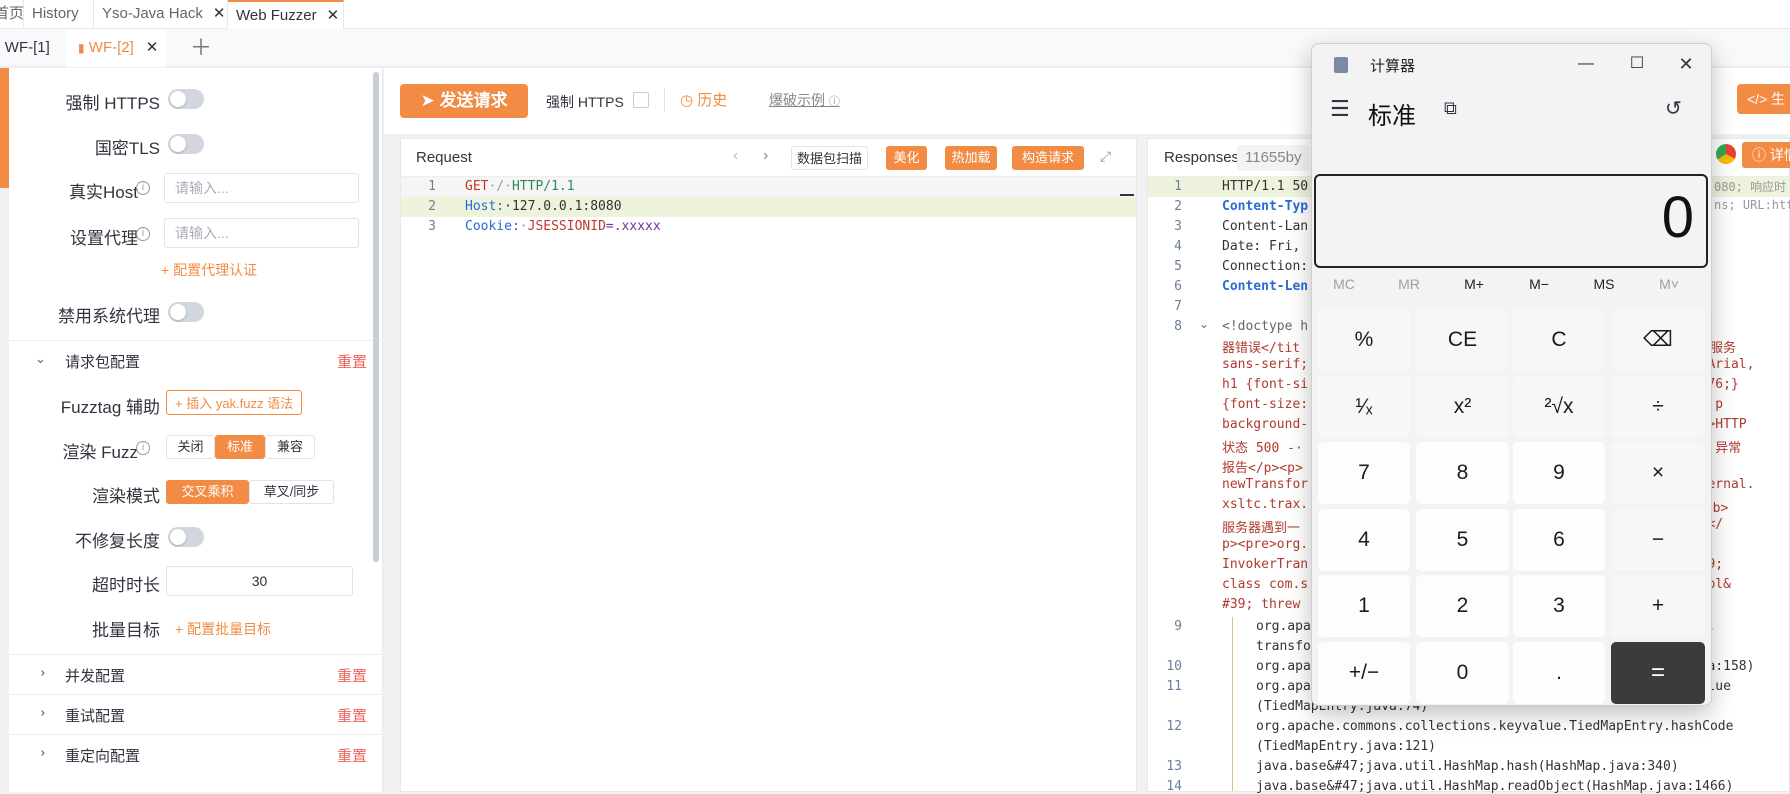  What do you see at coordinates (1340, 109) in the screenshot?
I see `menu-icon: ☰` at bounding box center [1340, 109].